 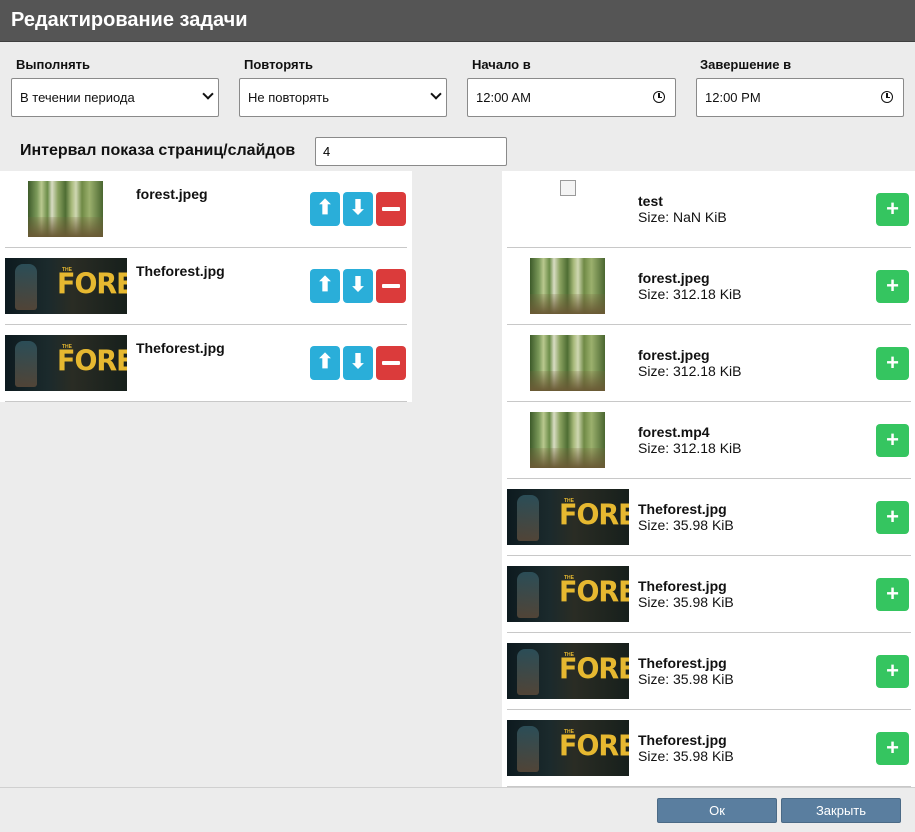 I want to click on close-button: Закрыть, so click(x=841, y=810).